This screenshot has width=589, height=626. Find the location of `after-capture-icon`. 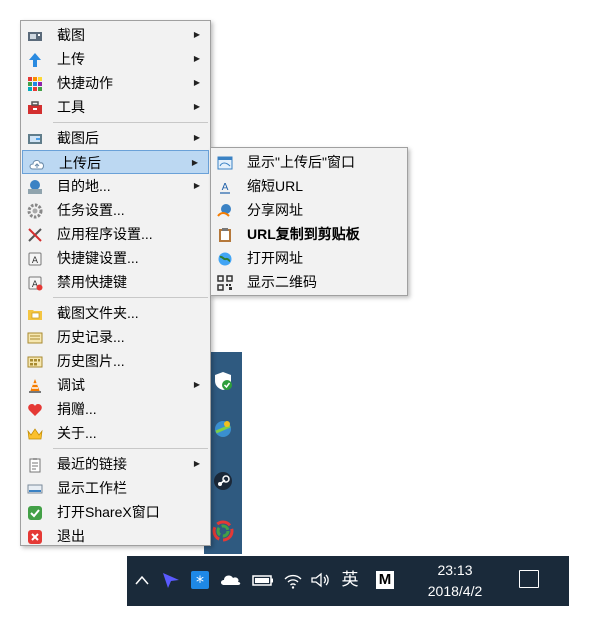

after-capture-icon is located at coordinates (35, 138).